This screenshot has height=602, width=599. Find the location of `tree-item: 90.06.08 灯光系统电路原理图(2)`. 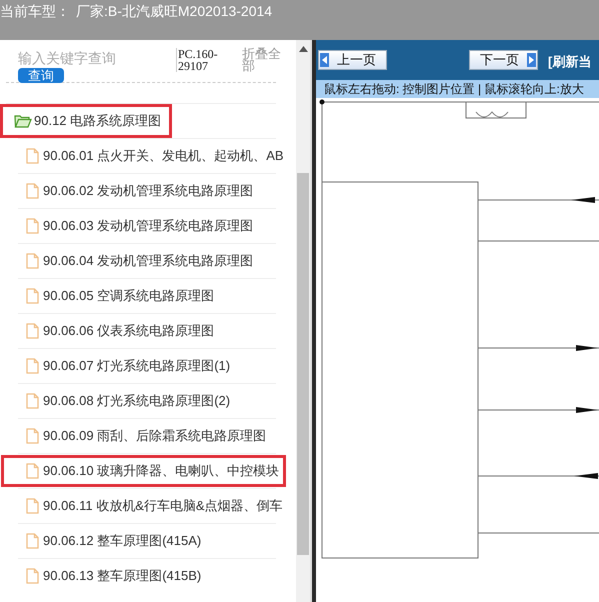

tree-item: 90.06.08 灯光系统电路原理图(2) is located at coordinates (117, 401).